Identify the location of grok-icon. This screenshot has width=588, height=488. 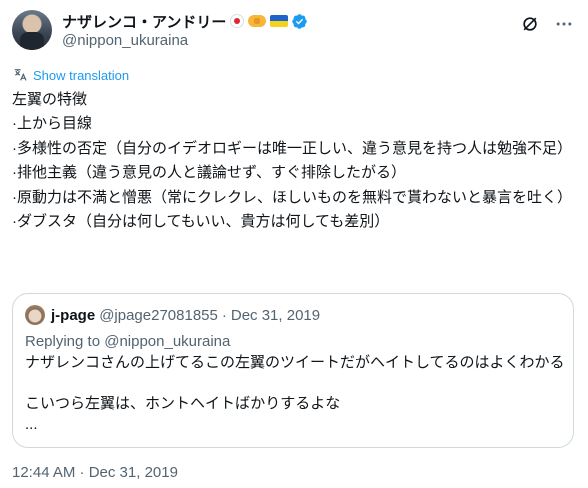
(530, 24).